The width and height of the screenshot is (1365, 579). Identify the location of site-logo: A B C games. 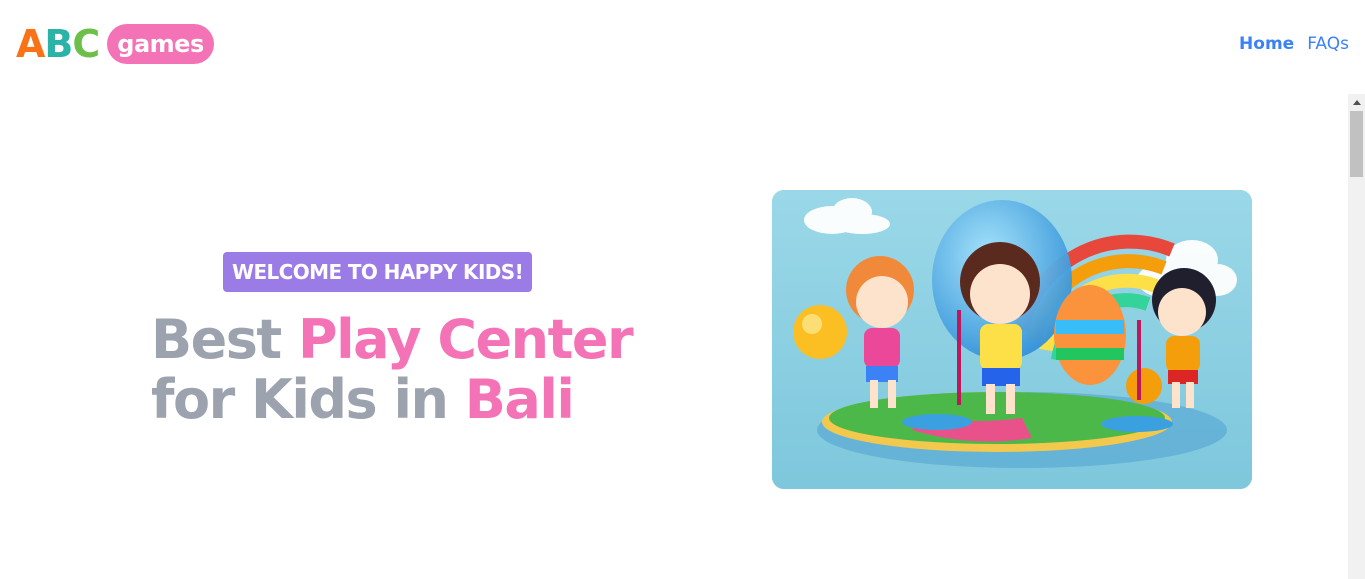
(115, 44).